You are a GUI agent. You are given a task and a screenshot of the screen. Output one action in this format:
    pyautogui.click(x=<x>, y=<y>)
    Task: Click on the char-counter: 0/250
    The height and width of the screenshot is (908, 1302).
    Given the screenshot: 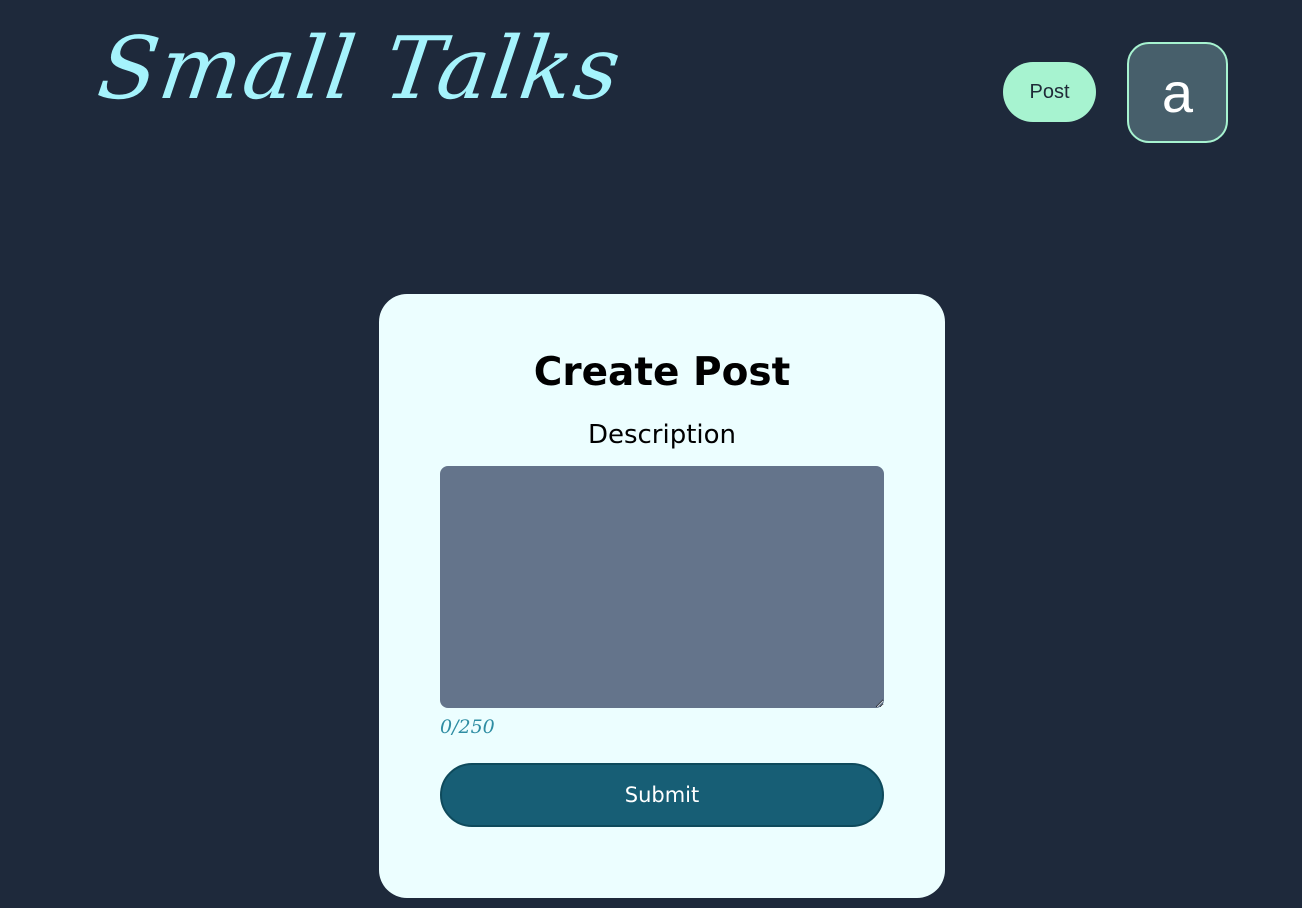 What is the action you would take?
    pyautogui.click(x=467, y=727)
    